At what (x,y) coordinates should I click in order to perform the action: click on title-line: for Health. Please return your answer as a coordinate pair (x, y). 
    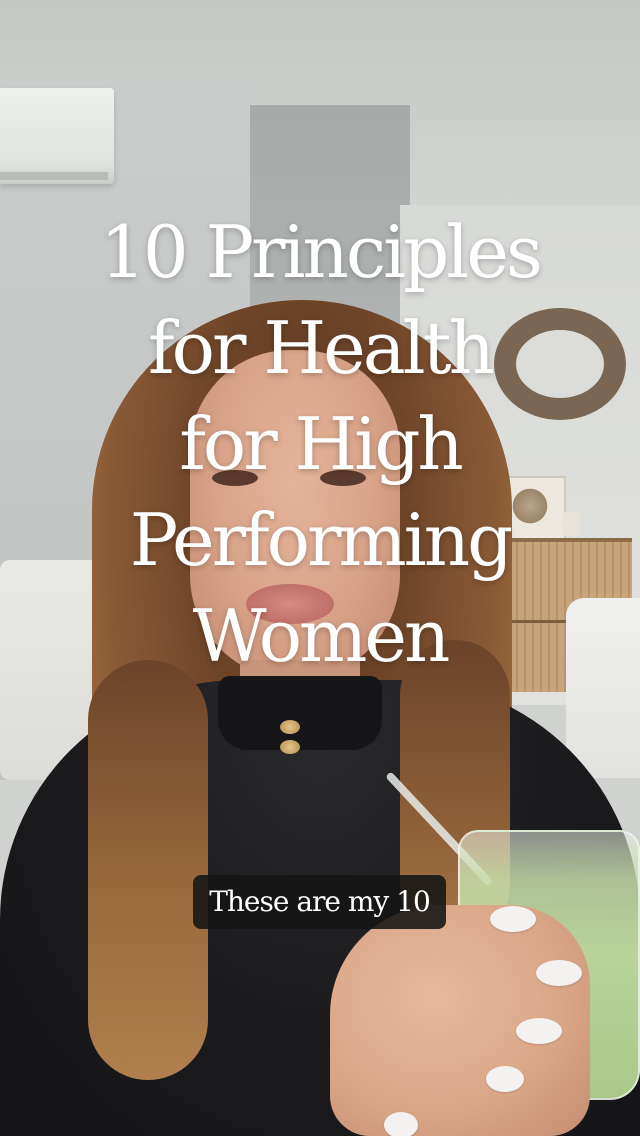
    Looking at the image, I should click on (321, 348).